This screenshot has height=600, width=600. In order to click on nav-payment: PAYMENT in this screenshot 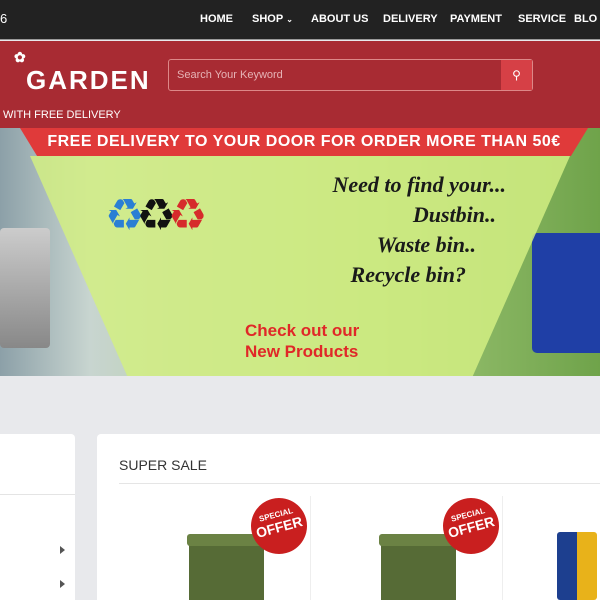, I will do `click(476, 19)`.